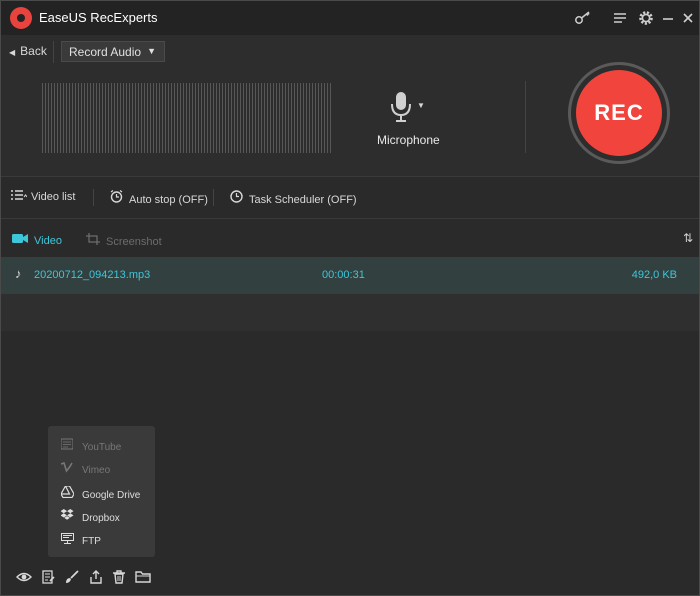 The height and width of the screenshot is (596, 700). I want to click on back-label: Back, so click(33, 51).